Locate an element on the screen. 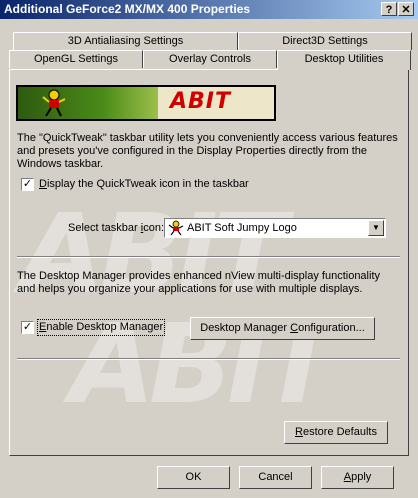  apply-button: Apply is located at coordinates (357, 477).